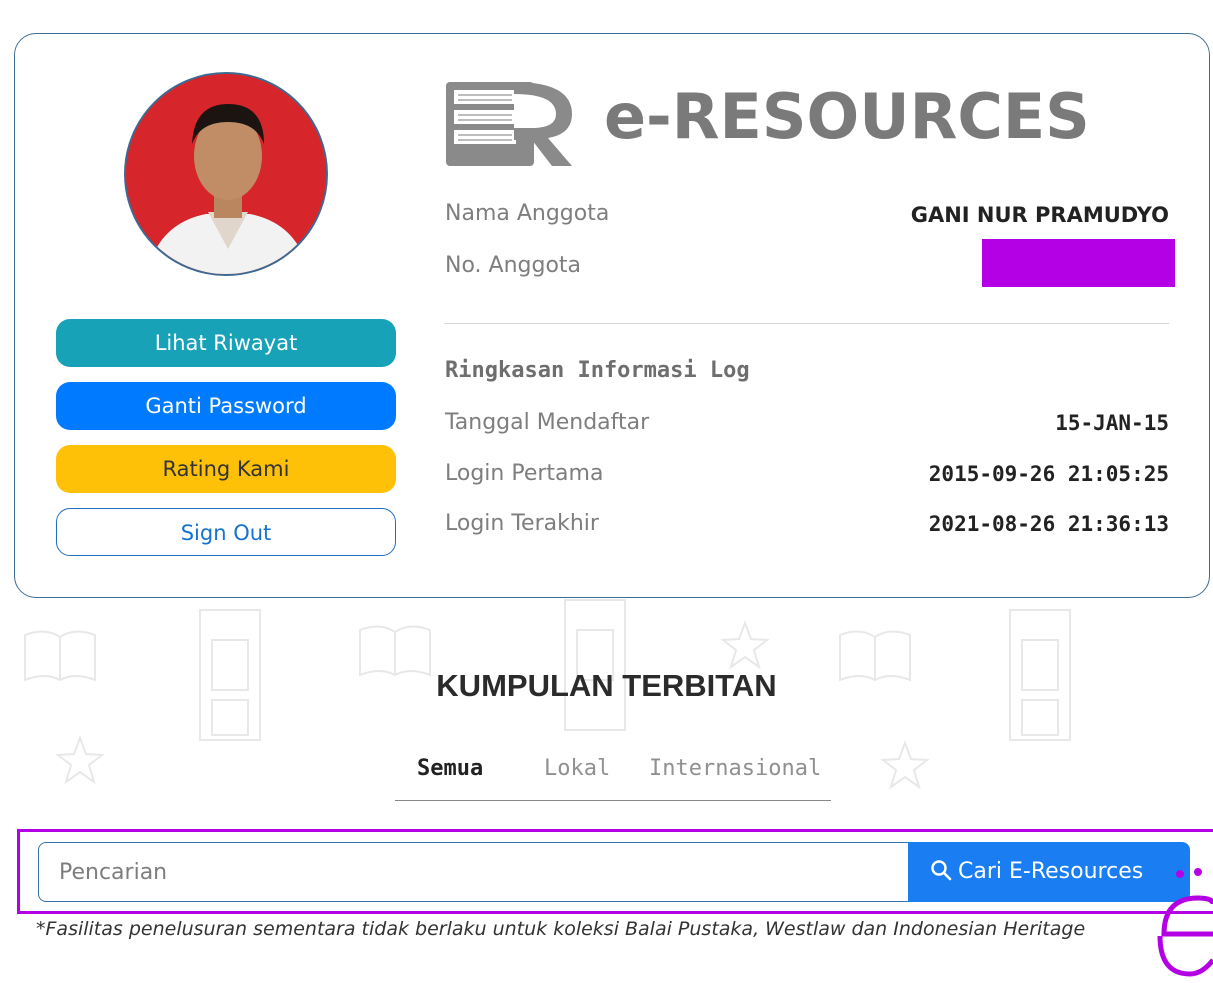 This screenshot has width=1213, height=983. I want to click on search-button: Cari E-Resources, so click(1049, 872).